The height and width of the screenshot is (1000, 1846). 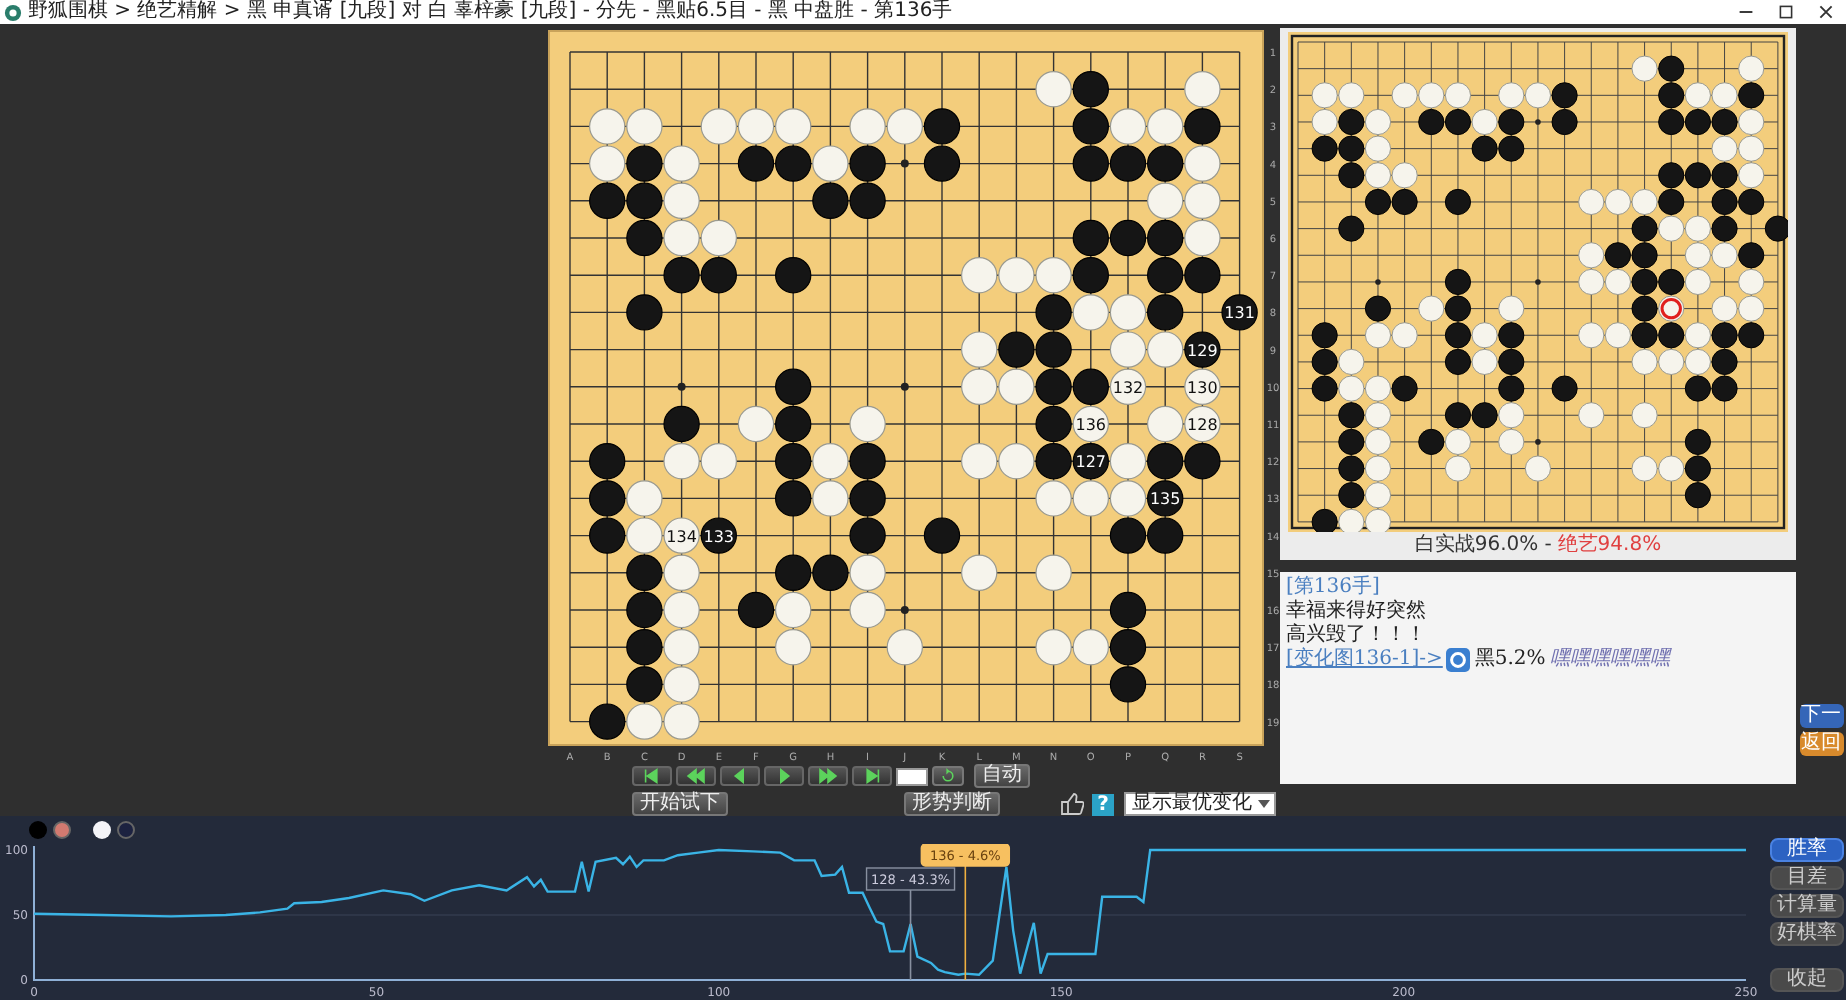 What do you see at coordinates (1609, 546) in the screenshot?
I see `ai-rate-text: 绝艺94.8%` at bounding box center [1609, 546].